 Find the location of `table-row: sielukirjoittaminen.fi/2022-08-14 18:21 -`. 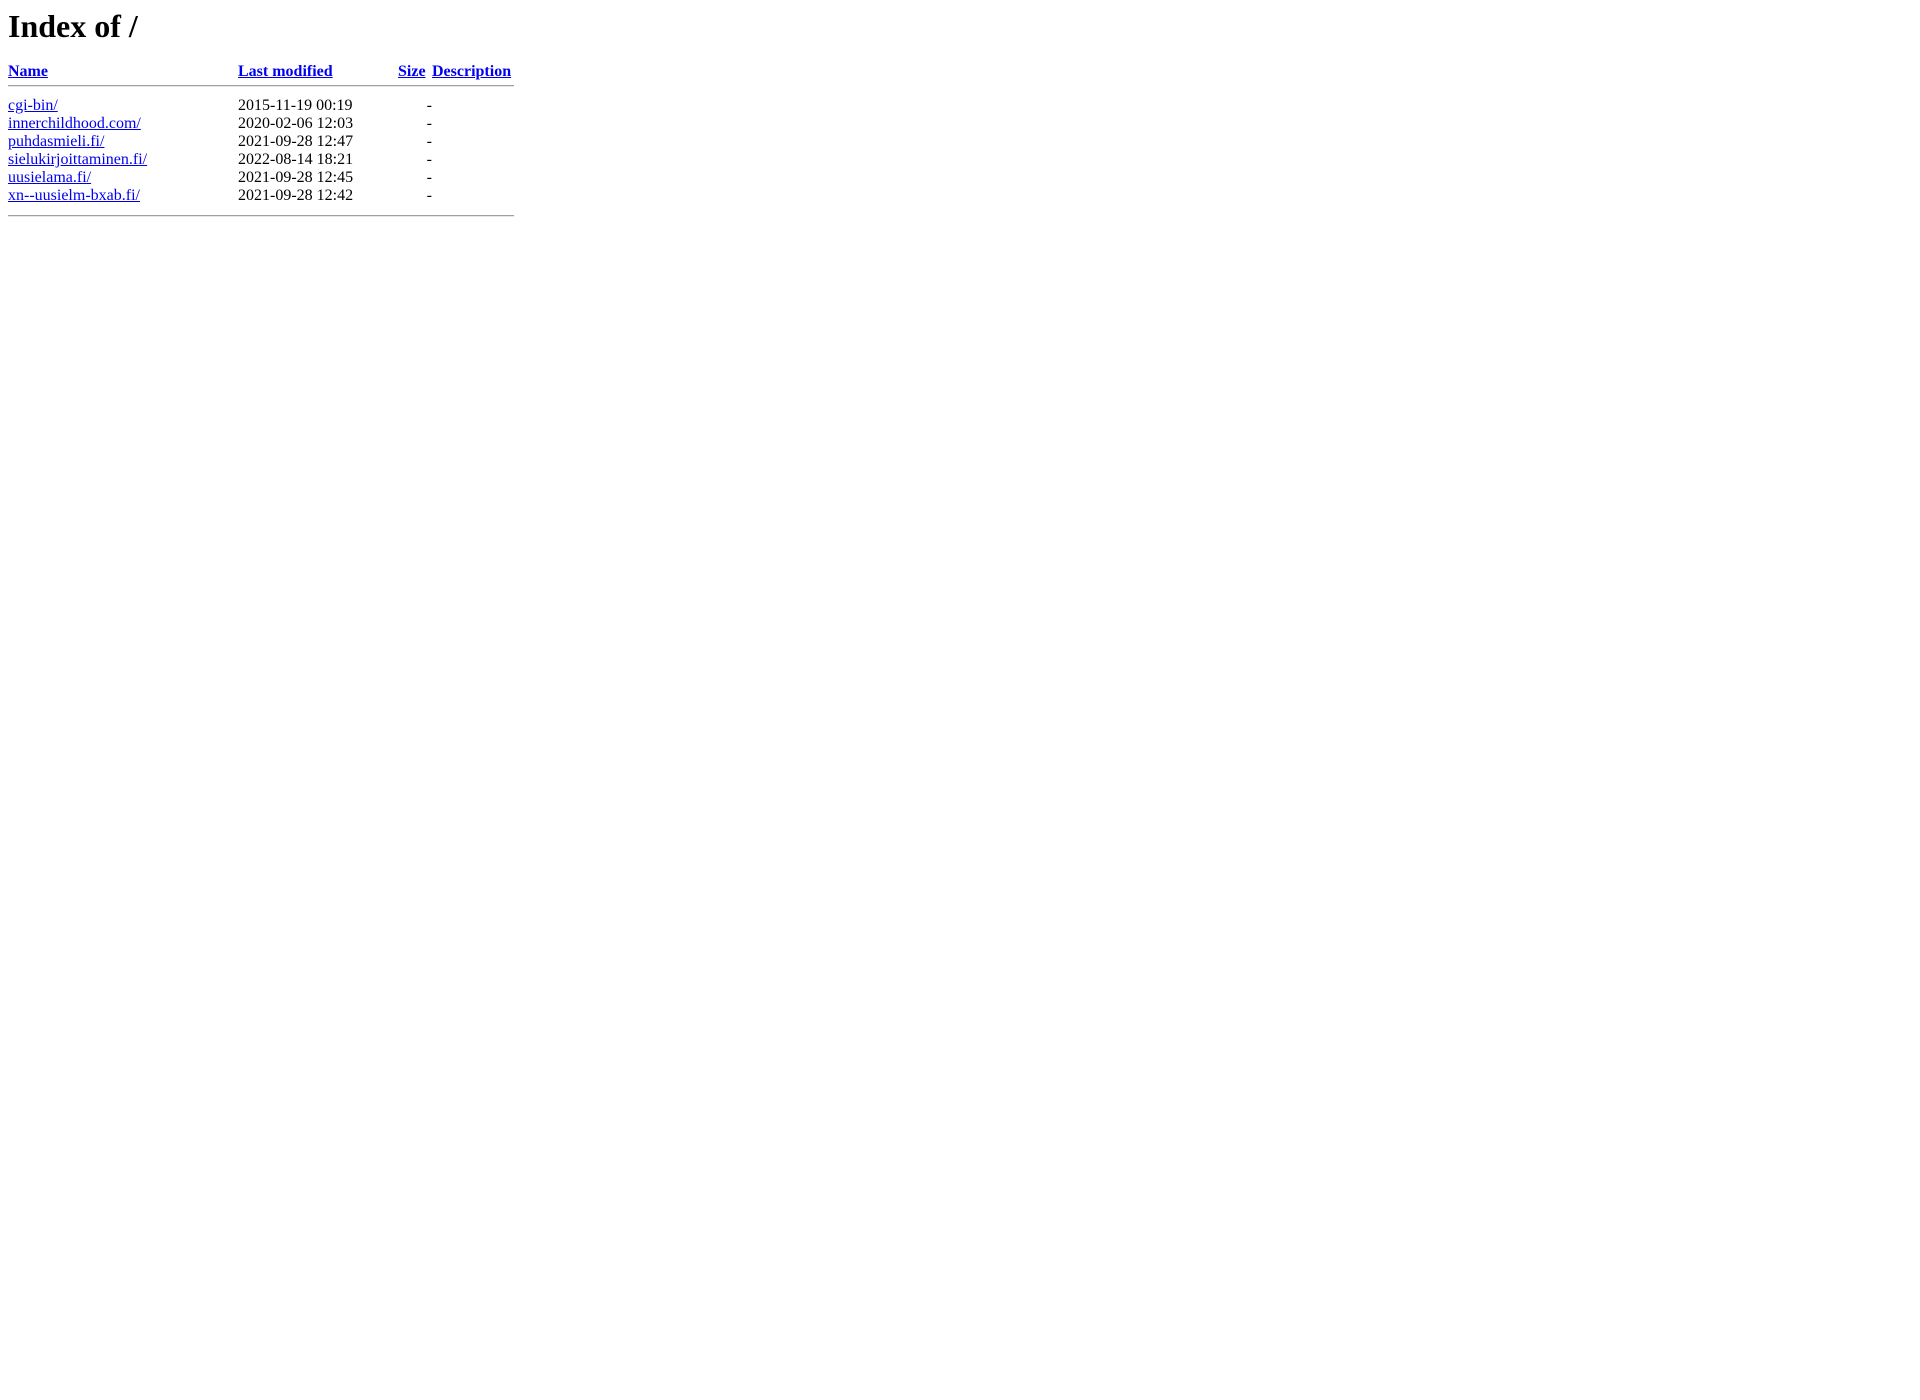

table-row: sielukirjoittaminen.fi/2022-08-14 18:21 - is located at coordinates (261, 160).